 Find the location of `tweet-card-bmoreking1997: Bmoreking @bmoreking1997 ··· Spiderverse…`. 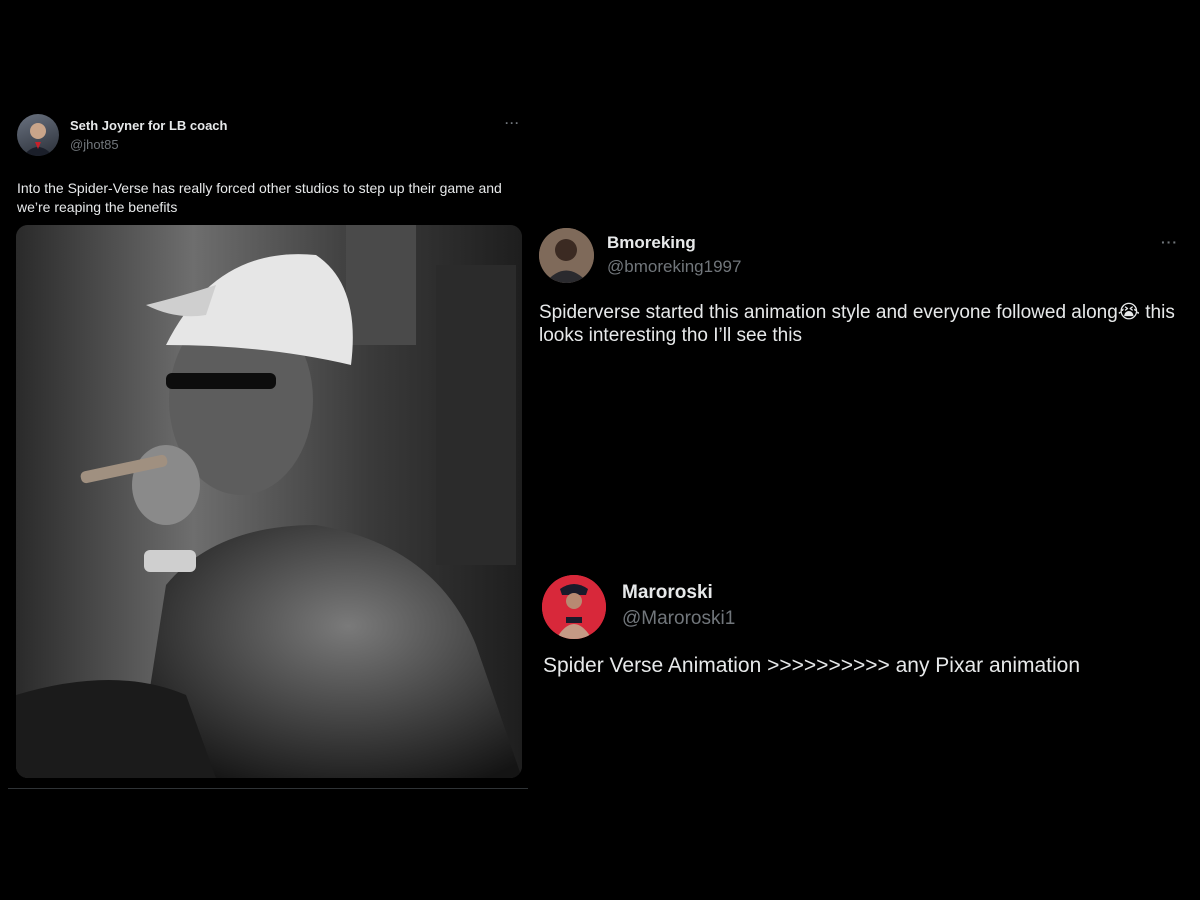

tweet-card-bmoreking1997: Bmoreking @bmoreking1997 ··· Spiderverse… is located at coordinates (865, 295).